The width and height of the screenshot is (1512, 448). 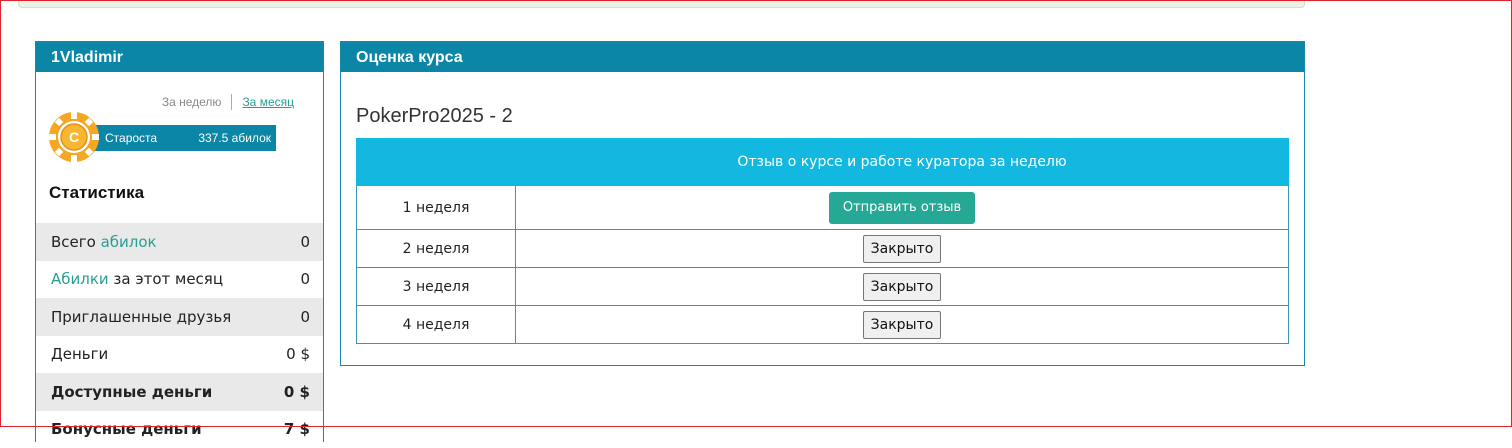 I want to click on week-label: 1 неделя, so click(x=436, y=208).